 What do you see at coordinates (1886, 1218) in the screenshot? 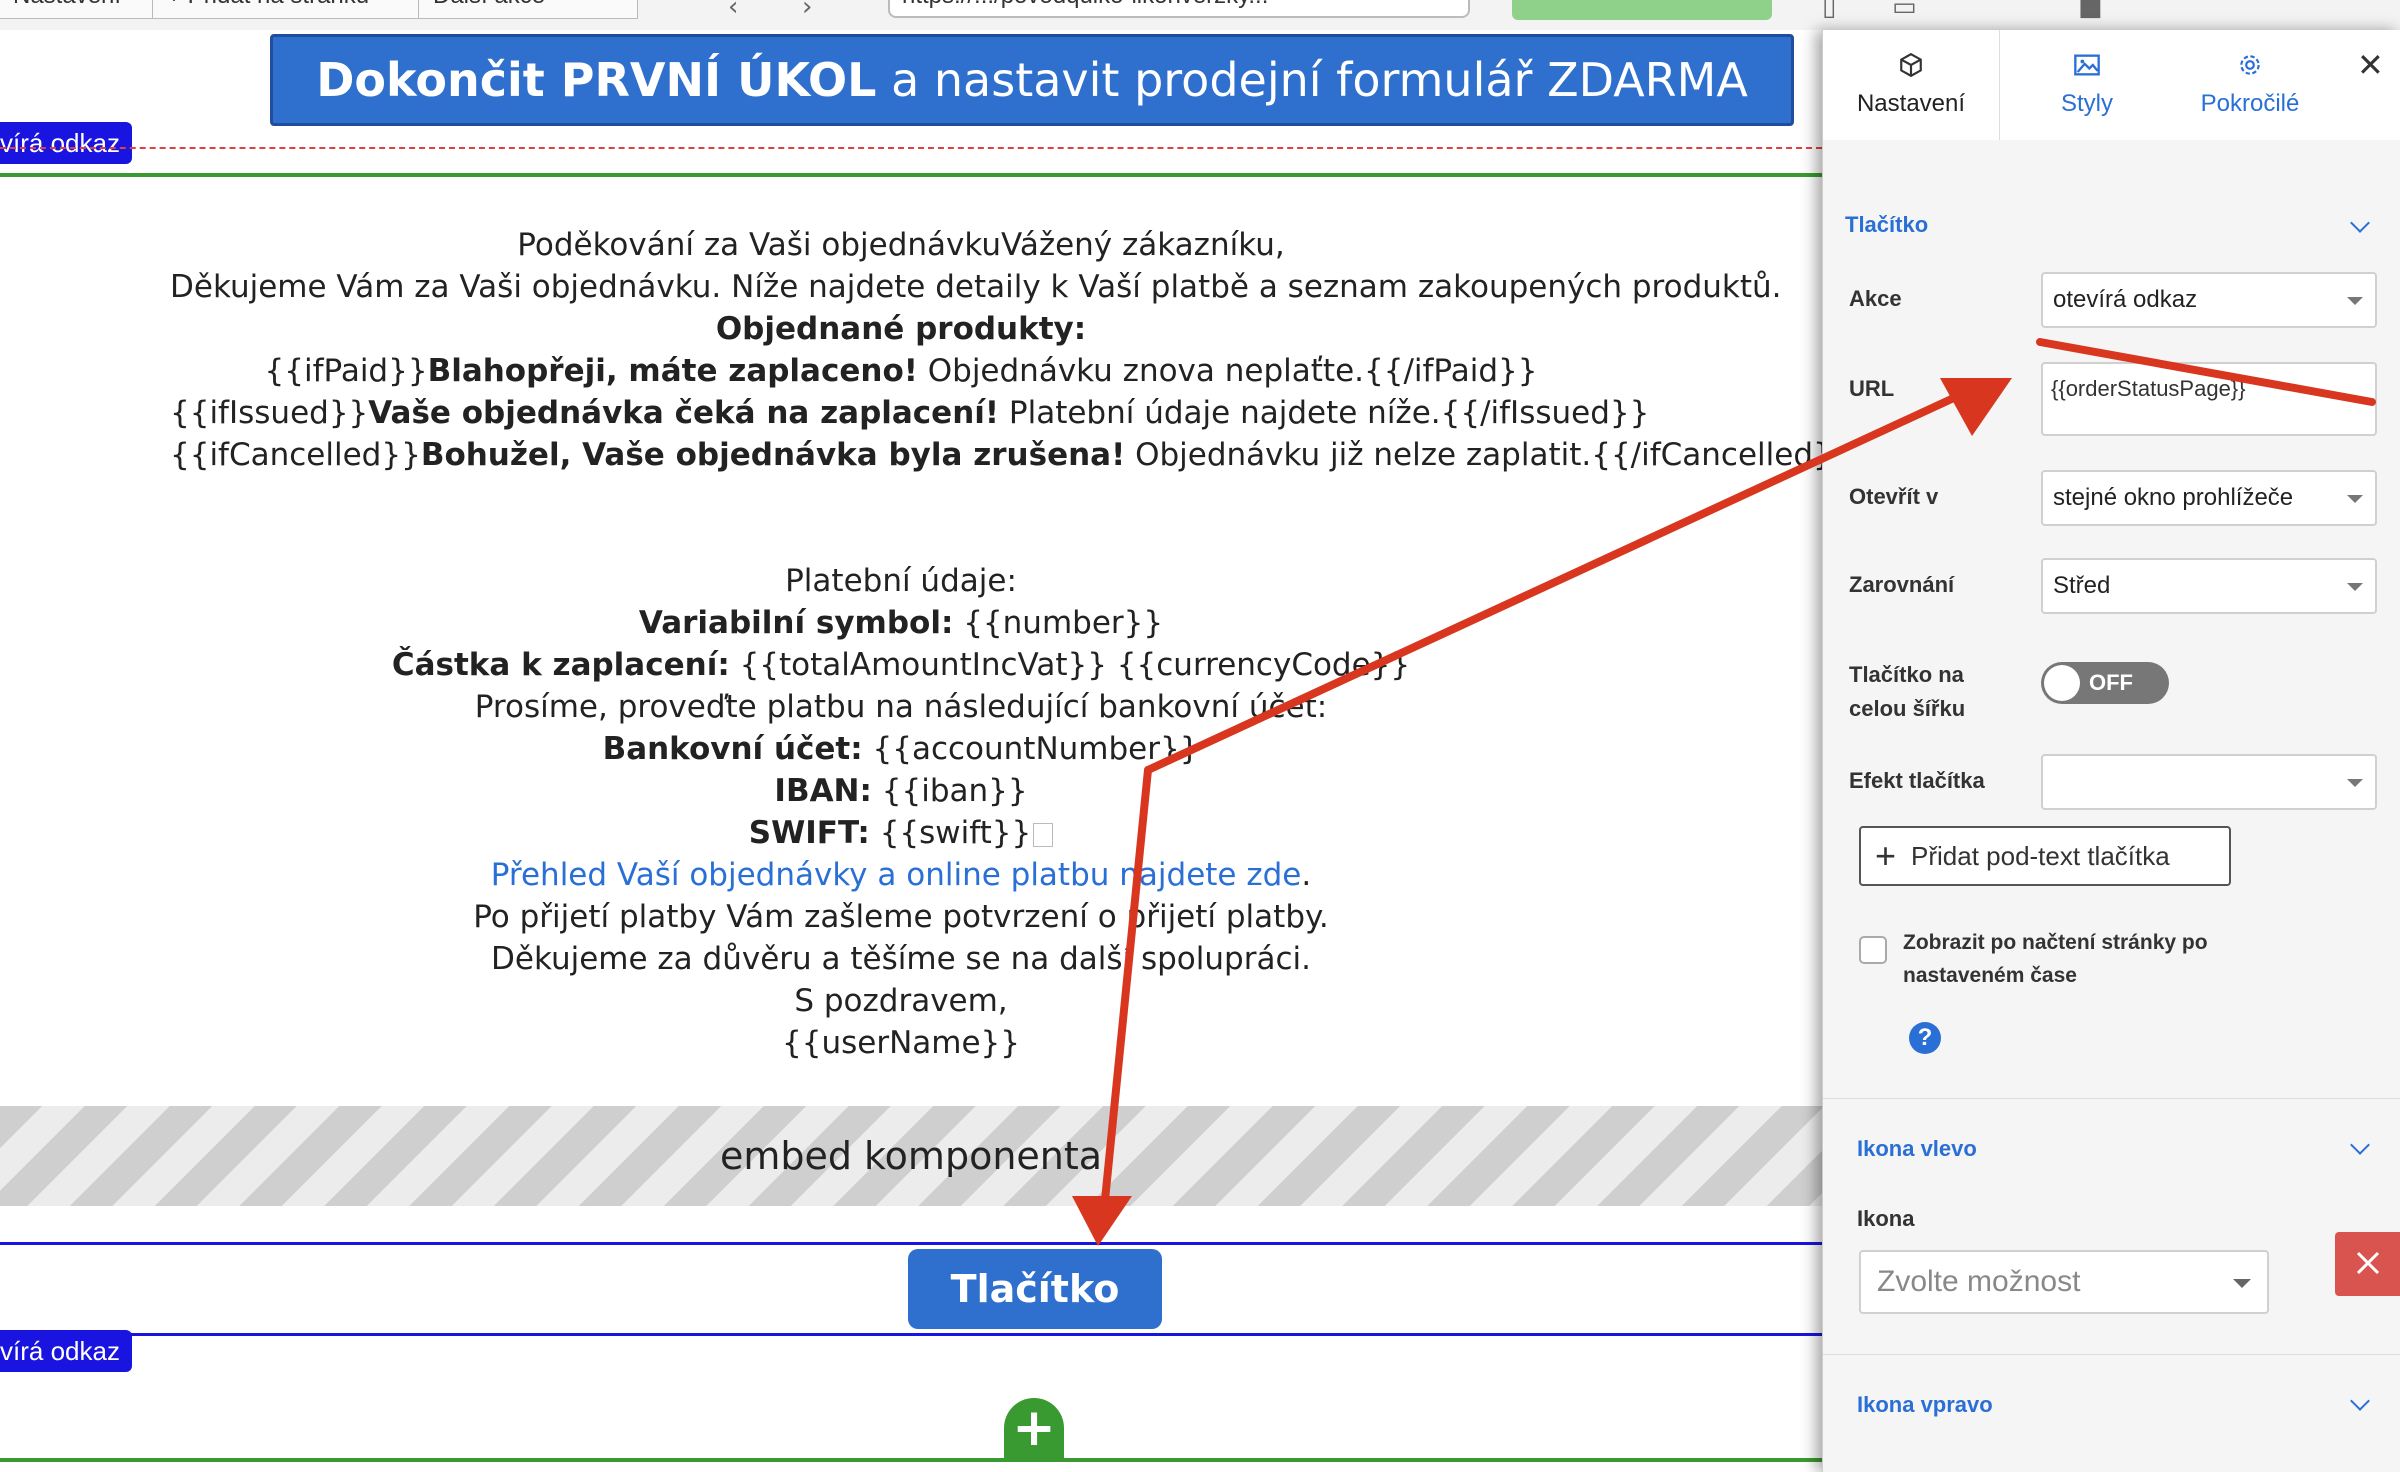
I see `icon-label: Ikona` at bounding box center [1886, 1218].